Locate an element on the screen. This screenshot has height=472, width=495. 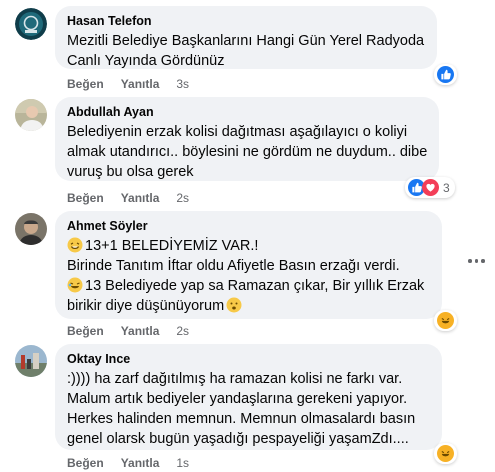
reaction-summary: 3 is located at coordinates (430, 187).